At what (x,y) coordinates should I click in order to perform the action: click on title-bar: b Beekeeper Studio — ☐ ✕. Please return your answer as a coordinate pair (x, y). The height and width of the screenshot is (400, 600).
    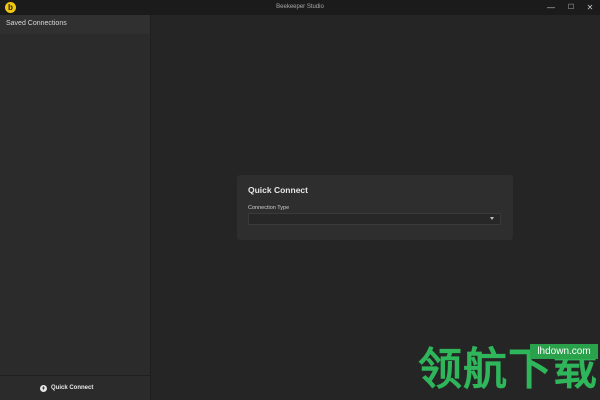
    Looking at the image, I should click on (300, 7).